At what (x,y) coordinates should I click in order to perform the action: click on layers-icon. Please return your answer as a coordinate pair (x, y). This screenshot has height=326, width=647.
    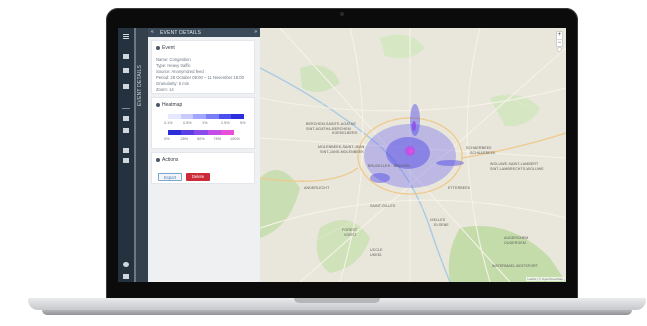
    Looking at the image, I should click on (126, 70).